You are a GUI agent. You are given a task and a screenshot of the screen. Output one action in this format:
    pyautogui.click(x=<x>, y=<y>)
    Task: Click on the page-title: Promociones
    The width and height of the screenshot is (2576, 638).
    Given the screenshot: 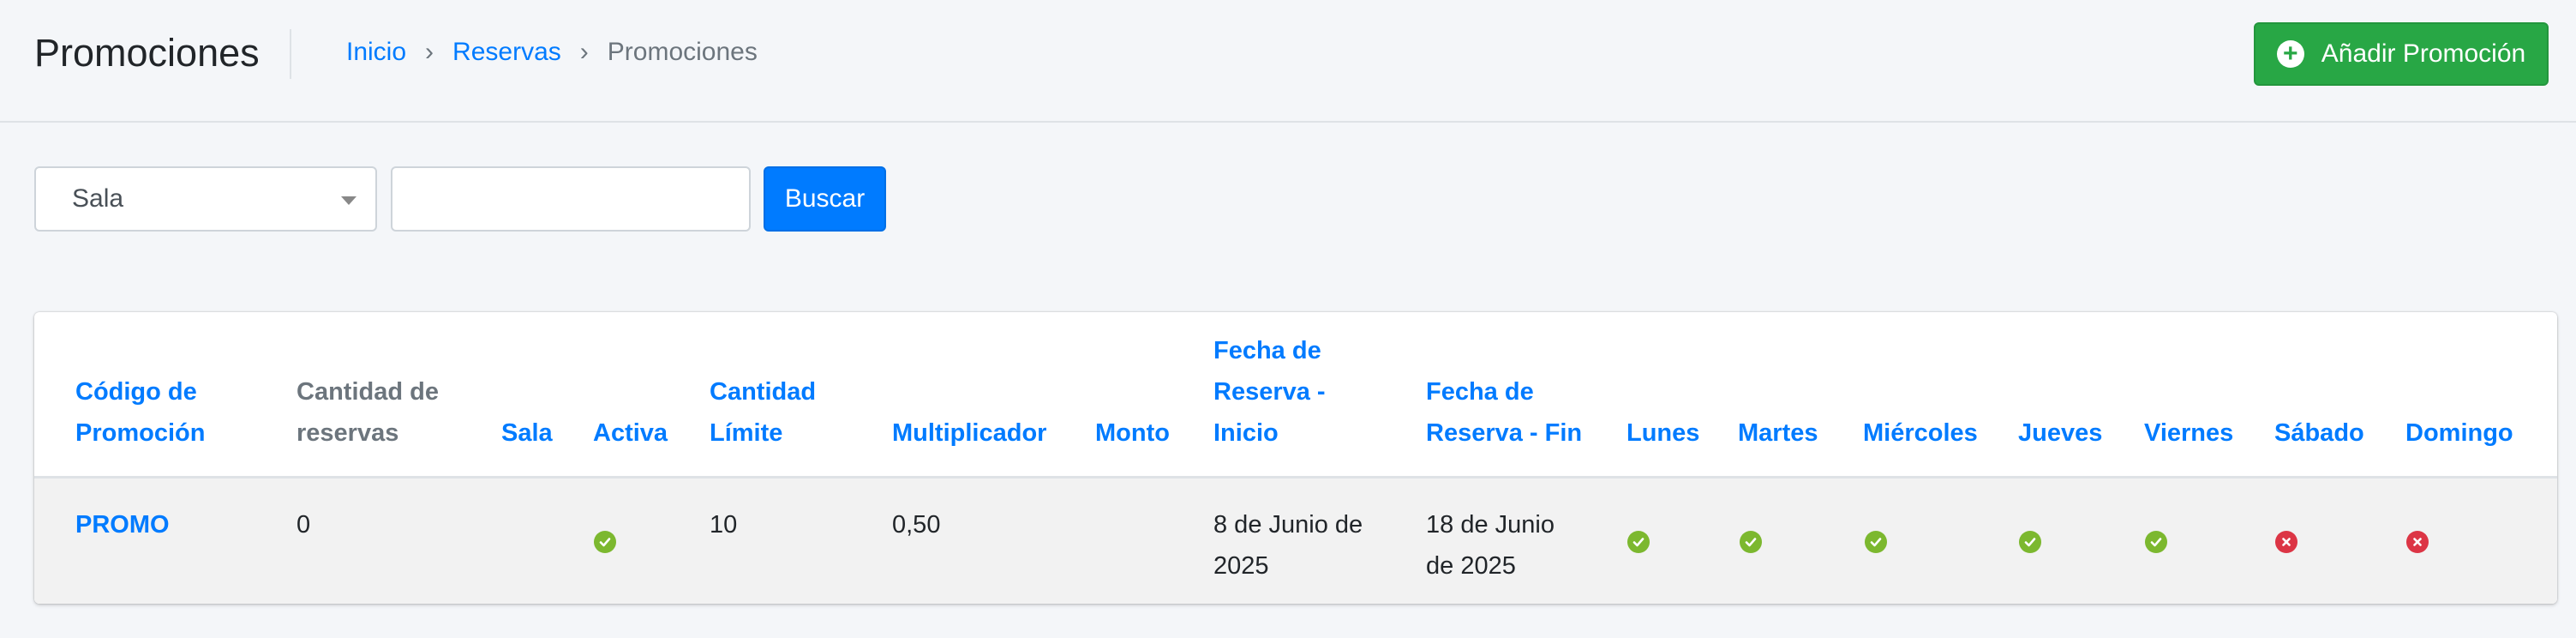 What is the action you would take?
    pyautogui.click(x=147, y=53)
    